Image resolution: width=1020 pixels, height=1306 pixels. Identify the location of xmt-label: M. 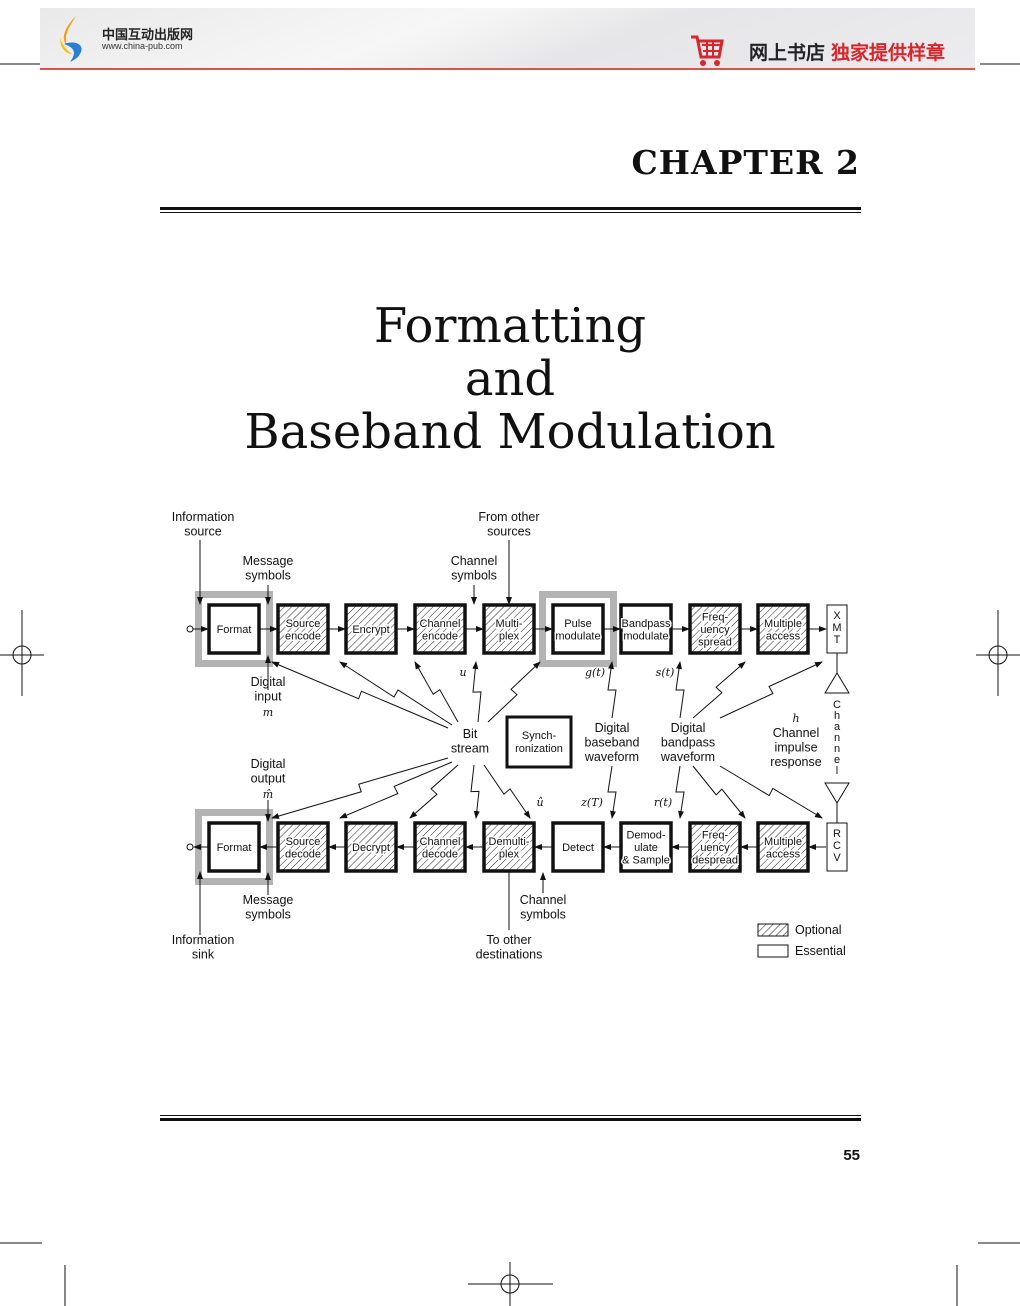
(836, 628).